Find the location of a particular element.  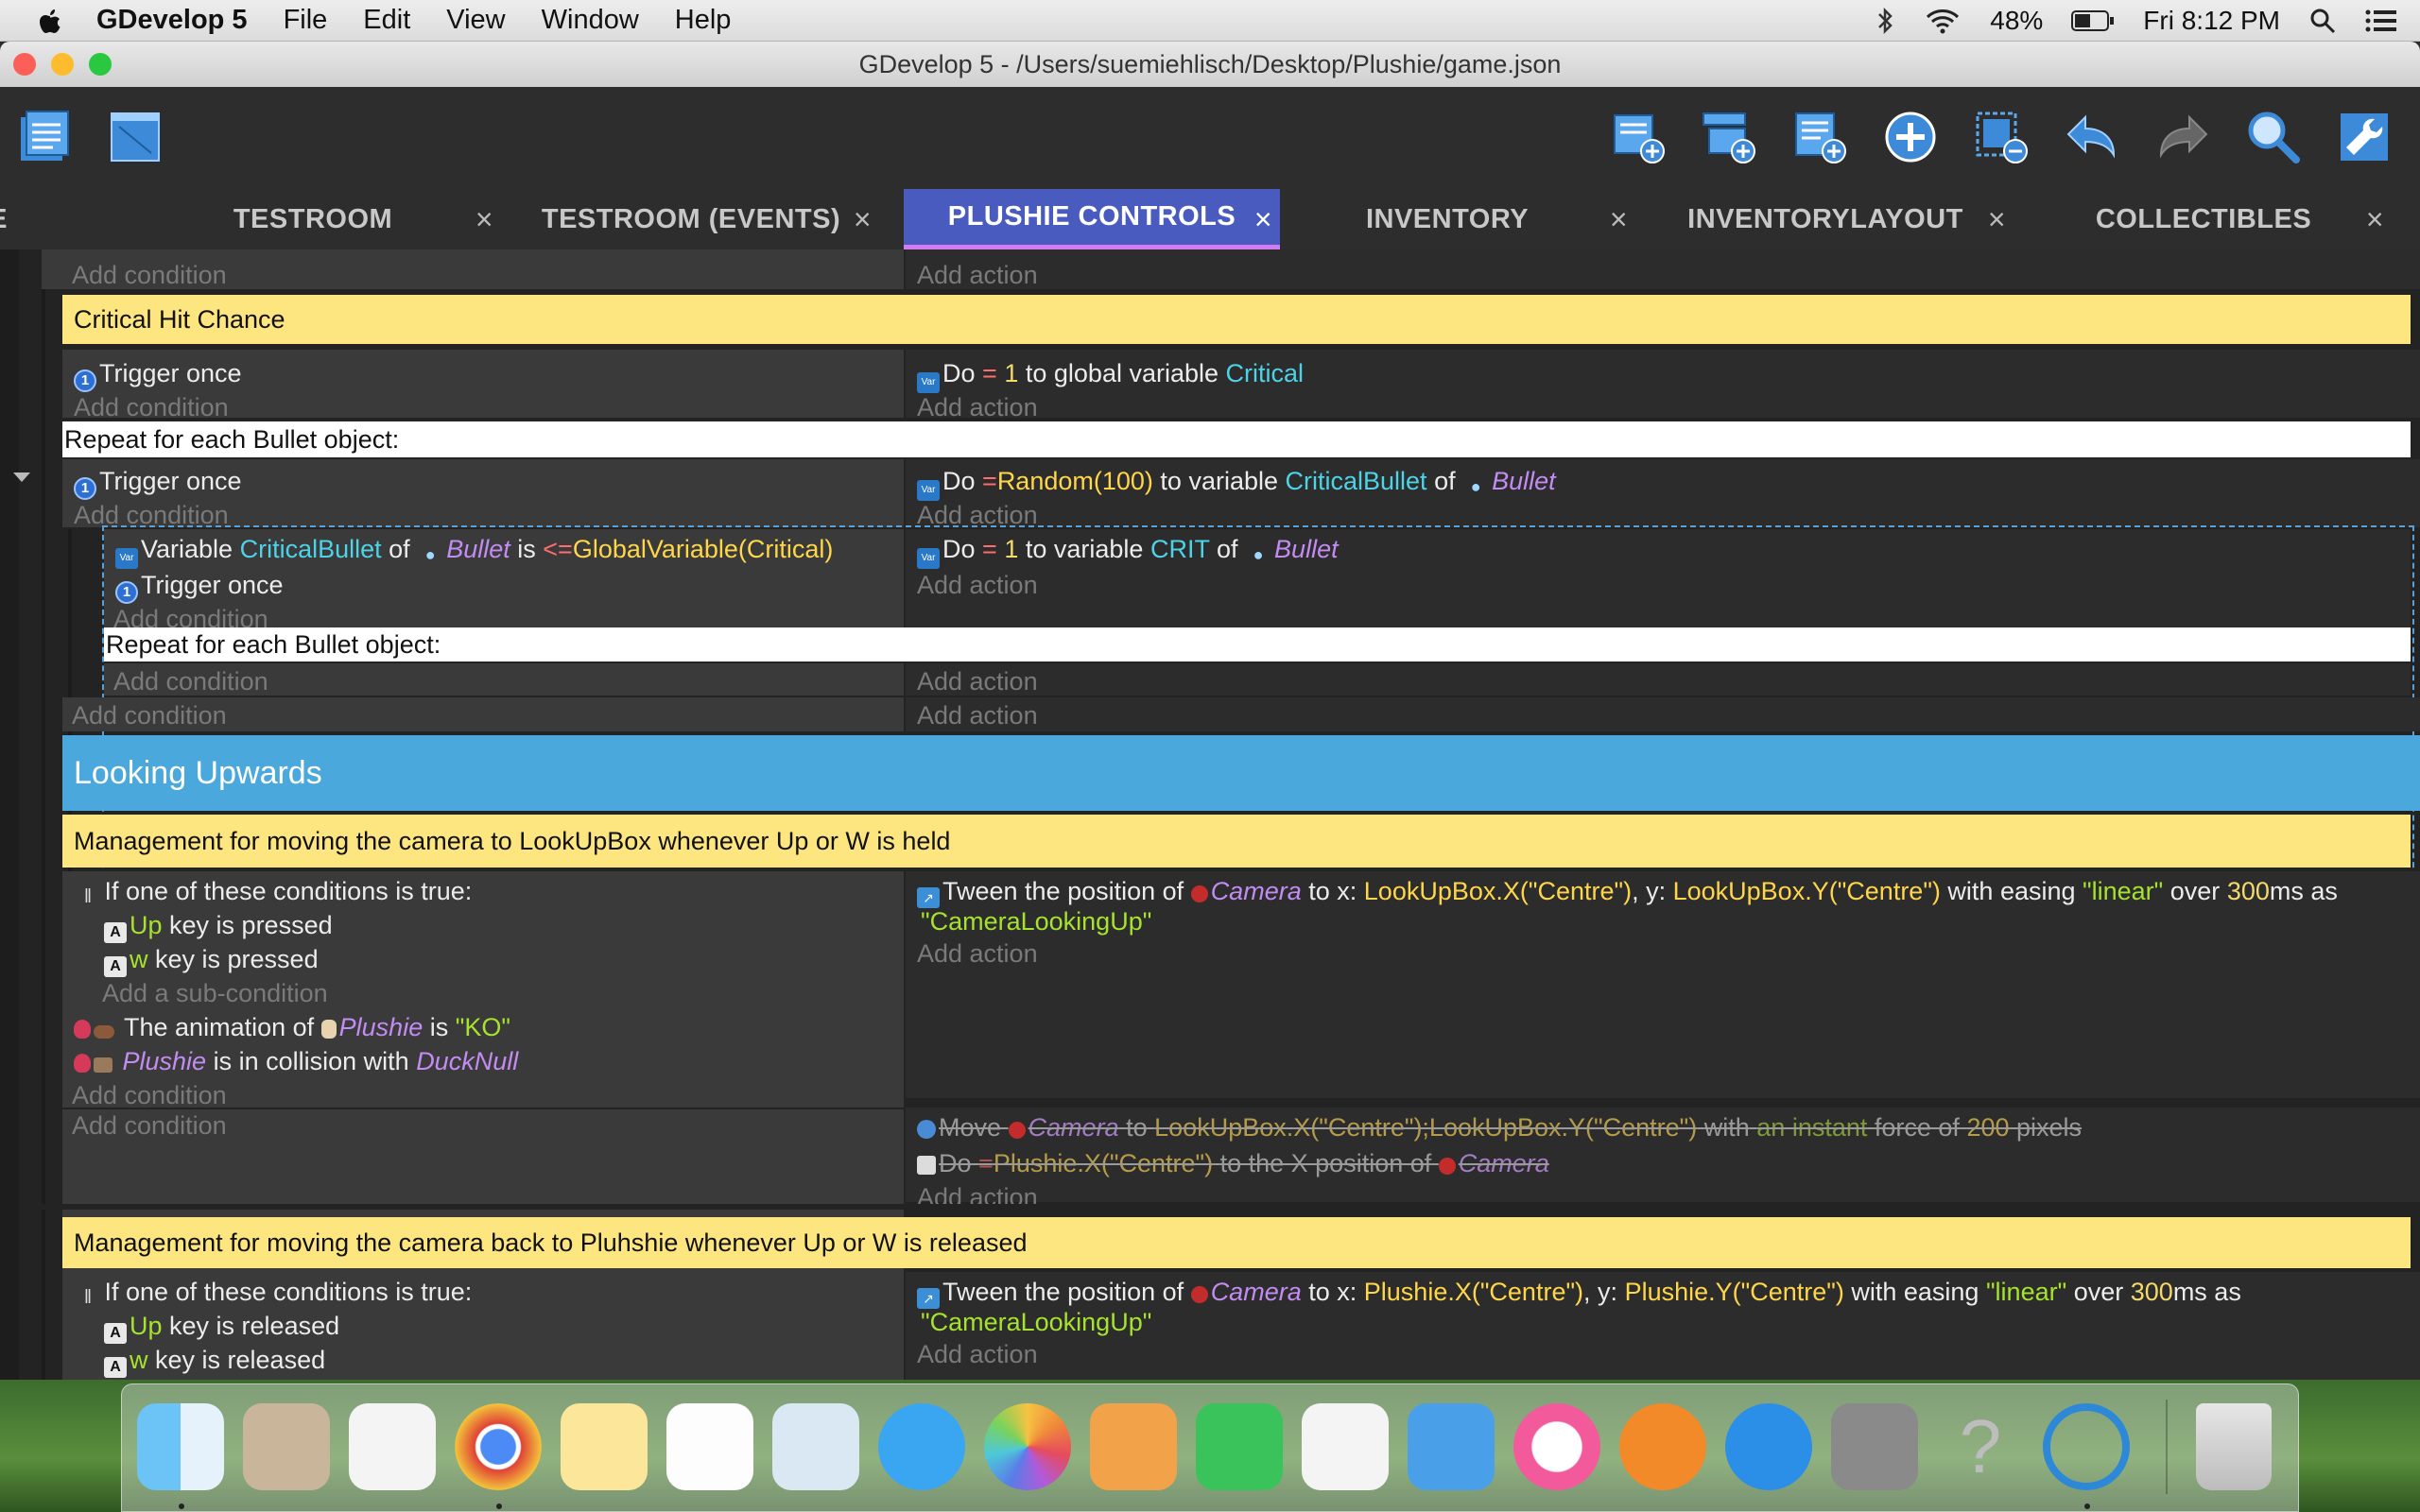

redo-icon is located at coordinates (2182, 137).